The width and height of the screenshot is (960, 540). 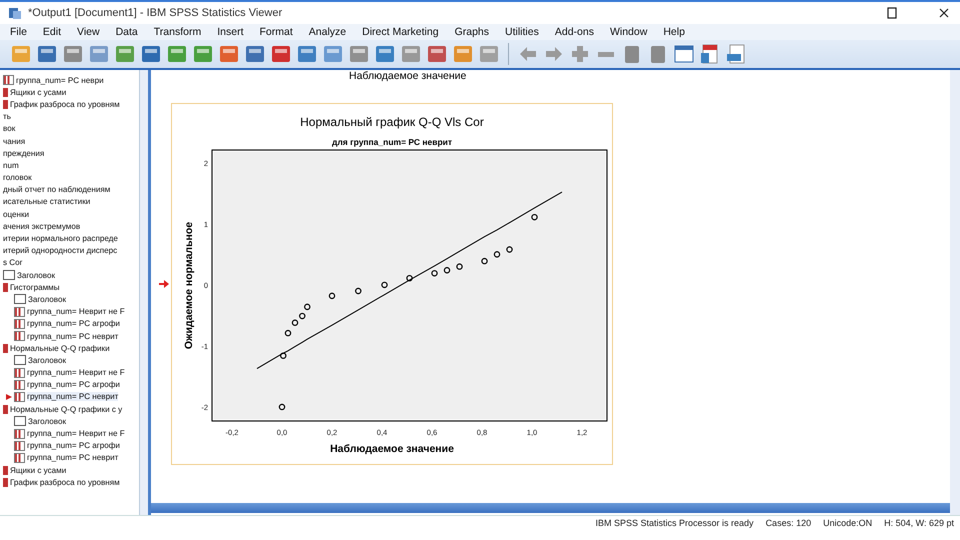 What do you see at coordinates (580, 54) in the screenshot?
I see `plus-icon` at bounding box center [580, 54].